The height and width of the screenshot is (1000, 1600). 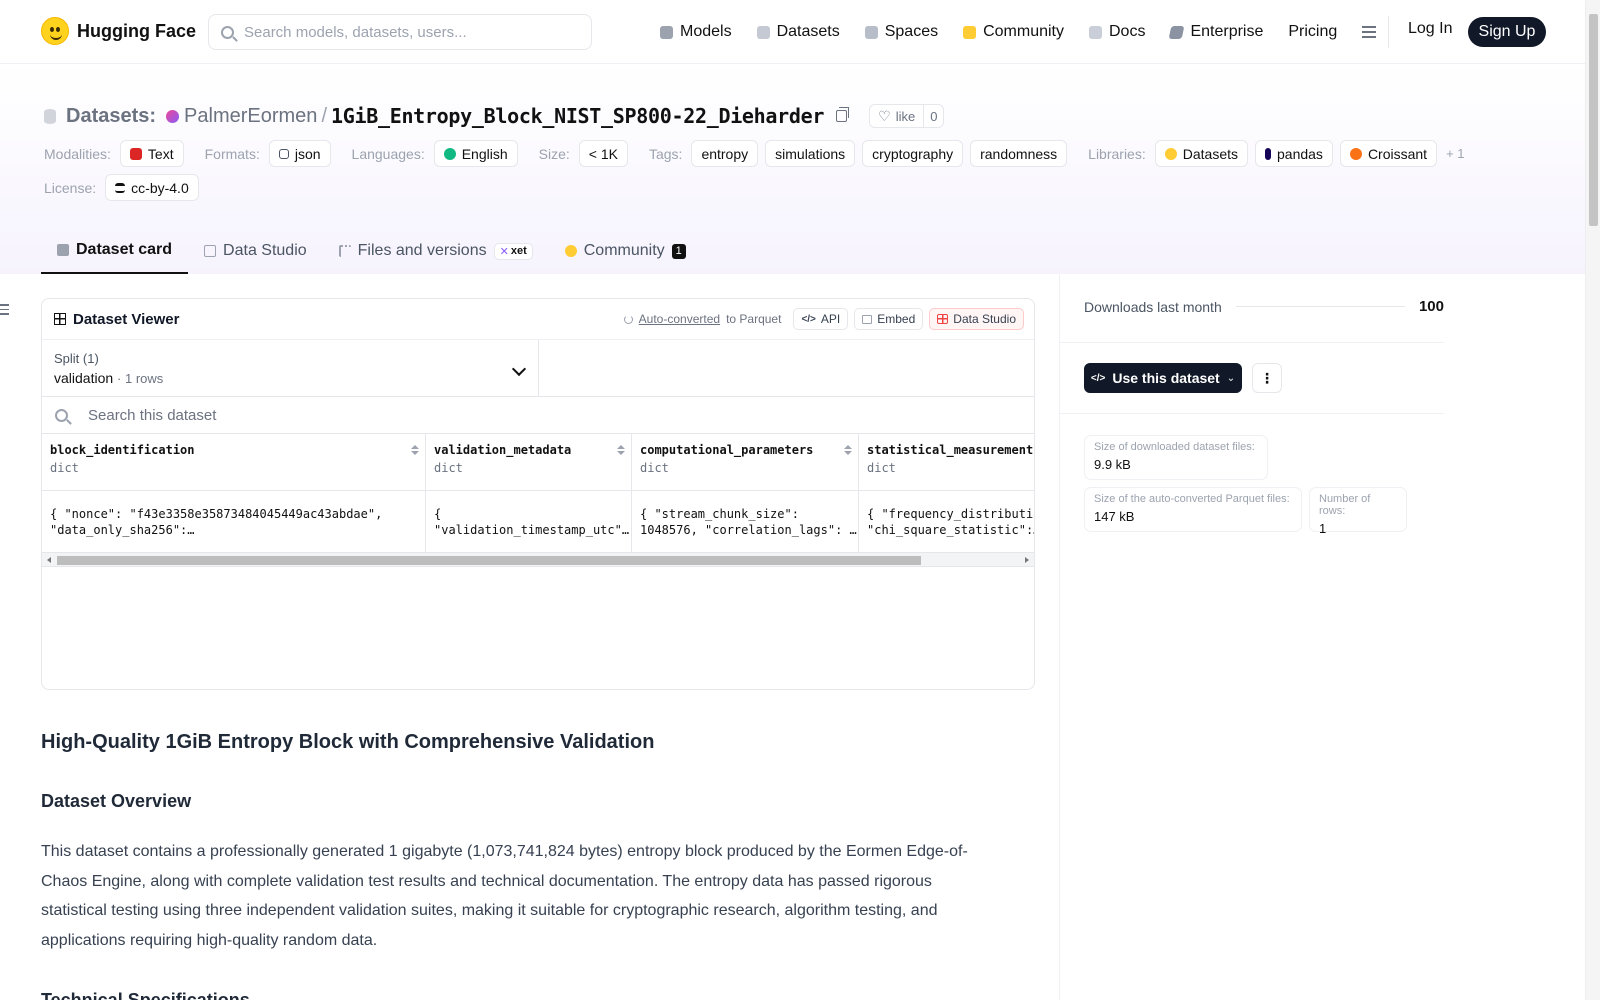 What do you see at coordinates (50, 116) in the screenshot?
I see `dataset-icon` at bounding box center [50, 116].